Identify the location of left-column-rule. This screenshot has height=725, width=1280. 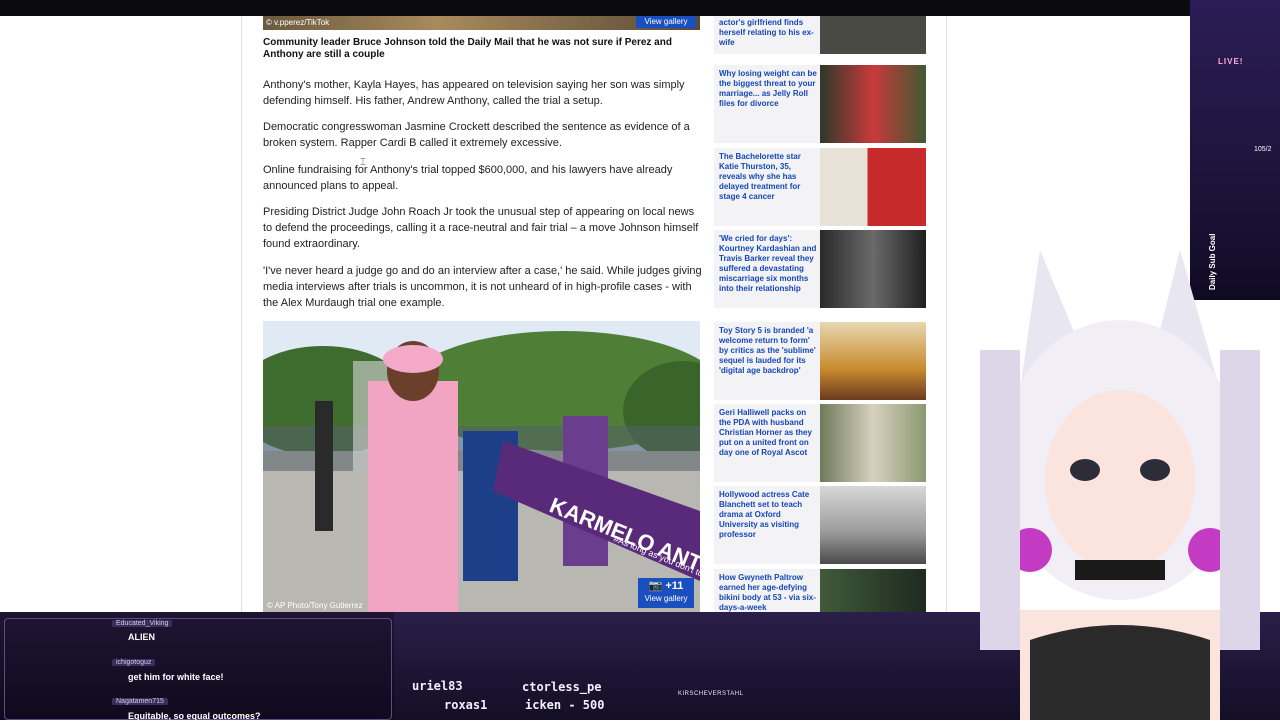
(241, 314).